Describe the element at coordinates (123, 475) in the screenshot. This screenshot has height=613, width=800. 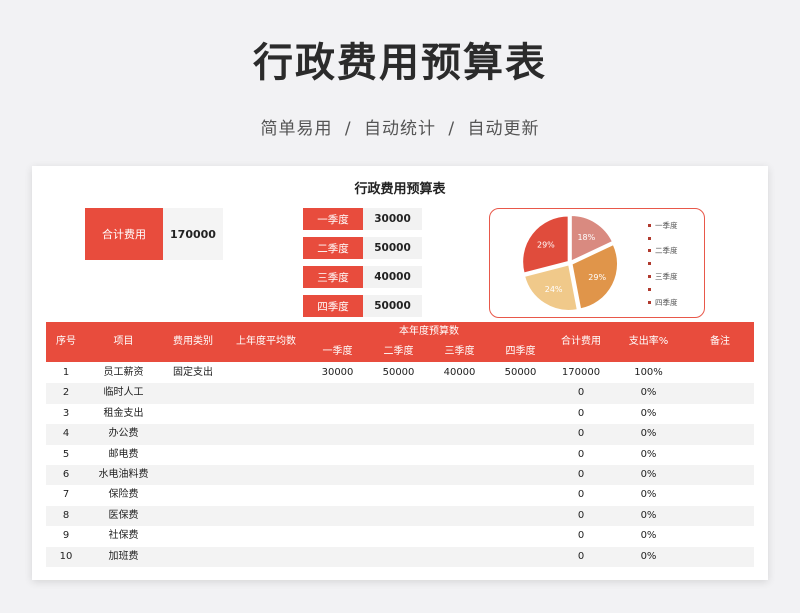
I see `cell-item: 水电油料费` at that location.